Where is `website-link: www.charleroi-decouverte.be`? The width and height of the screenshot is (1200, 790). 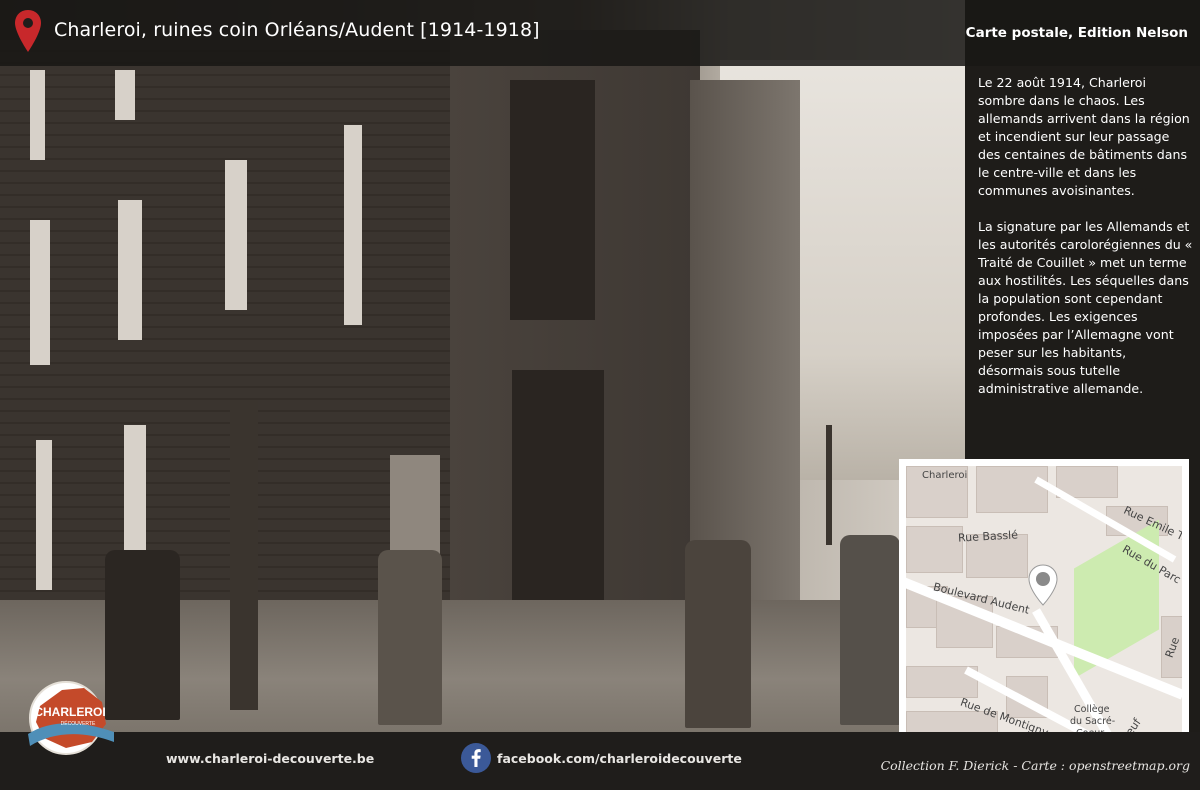
website-link: www.charleroi-decouverte.be is located at coordinates (270, 758).